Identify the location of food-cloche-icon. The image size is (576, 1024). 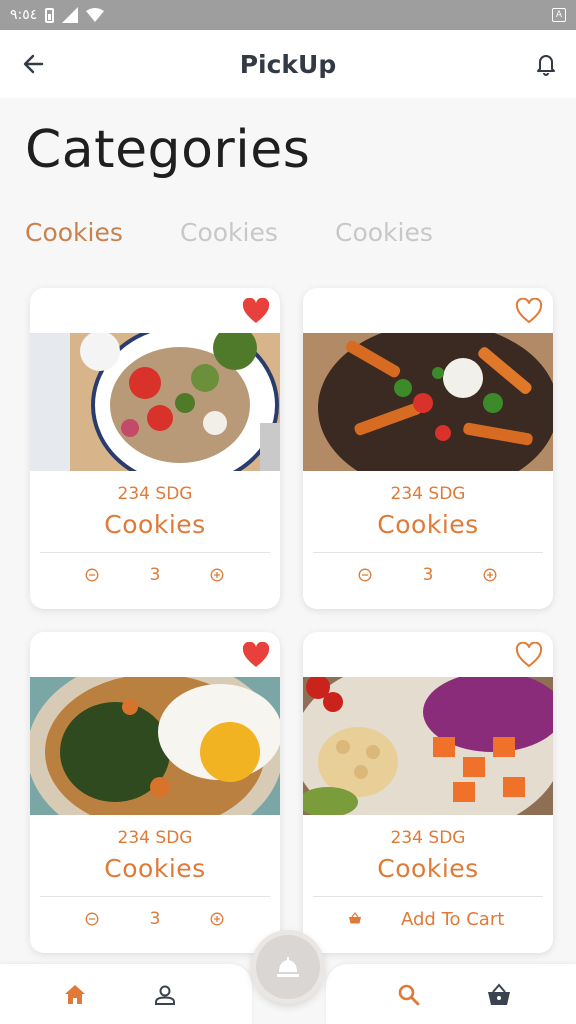
(288, 967).